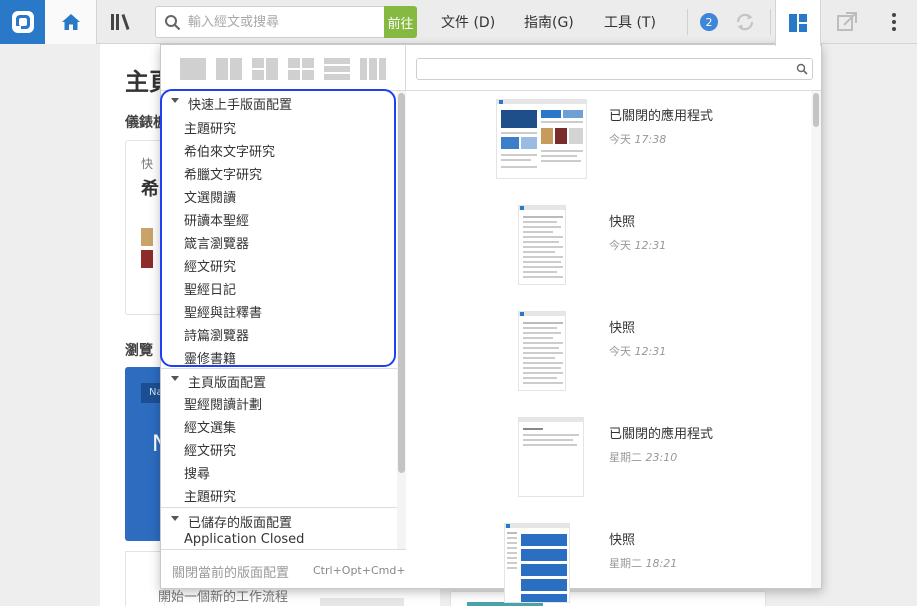 The image size is (917, 606). I want to click on menu-tools: 工具 (T), so click(630, 22).